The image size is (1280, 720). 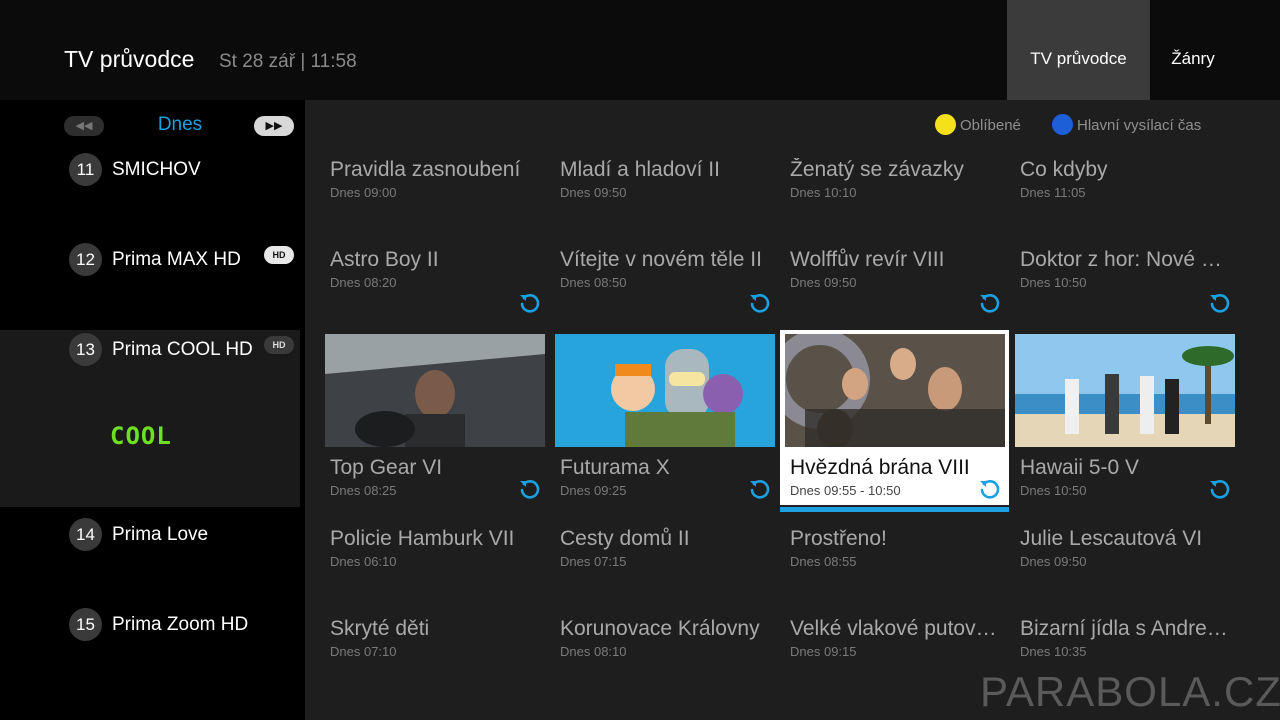 I want to click on program-title: Bizarní jídla s Andrewem, so click(x=1126, y=628).